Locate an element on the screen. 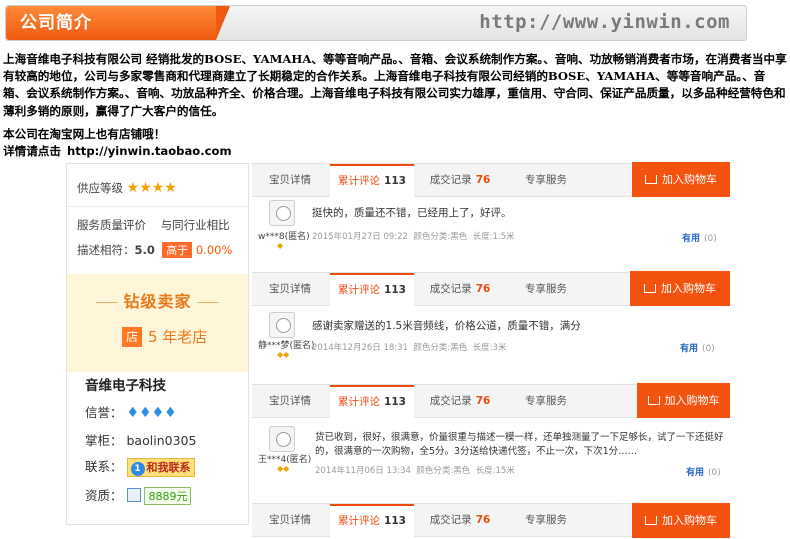  banner-title: 公司简介 is located at coordinates (118, 23).